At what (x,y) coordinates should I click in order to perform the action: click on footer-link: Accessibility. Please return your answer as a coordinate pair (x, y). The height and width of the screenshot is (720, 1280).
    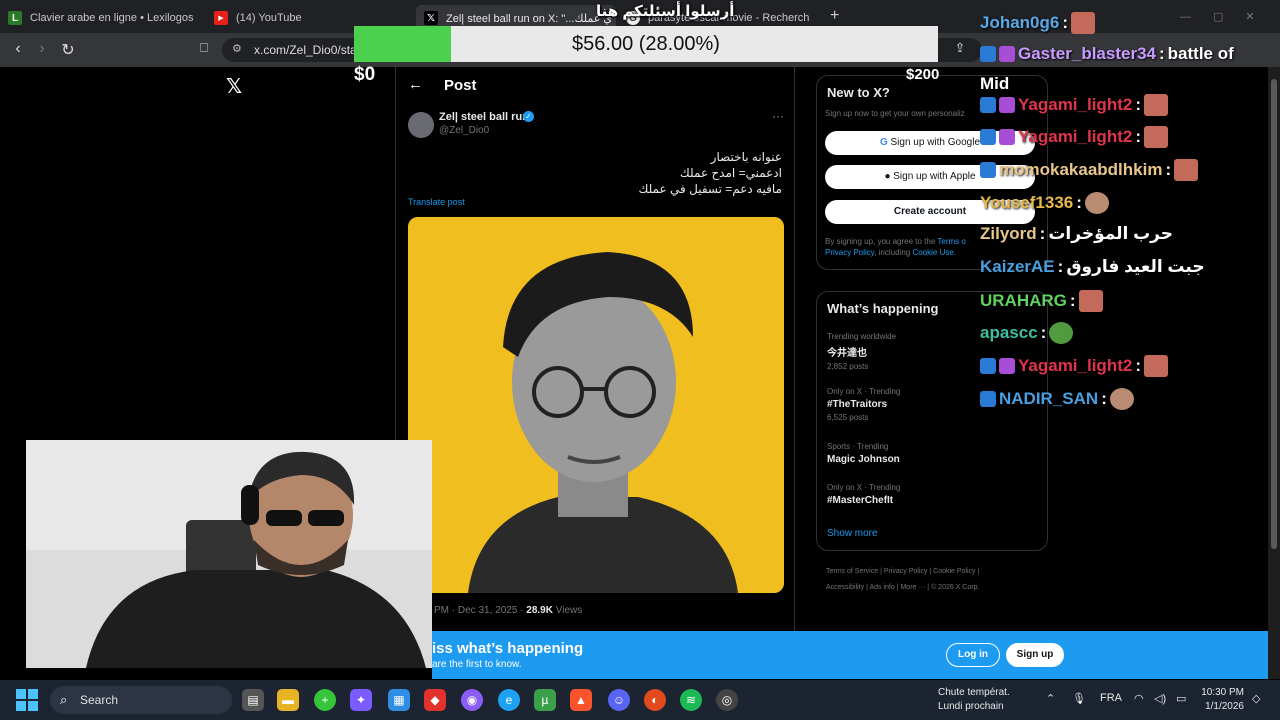
    Looking at the image, I should click on (845, 587).